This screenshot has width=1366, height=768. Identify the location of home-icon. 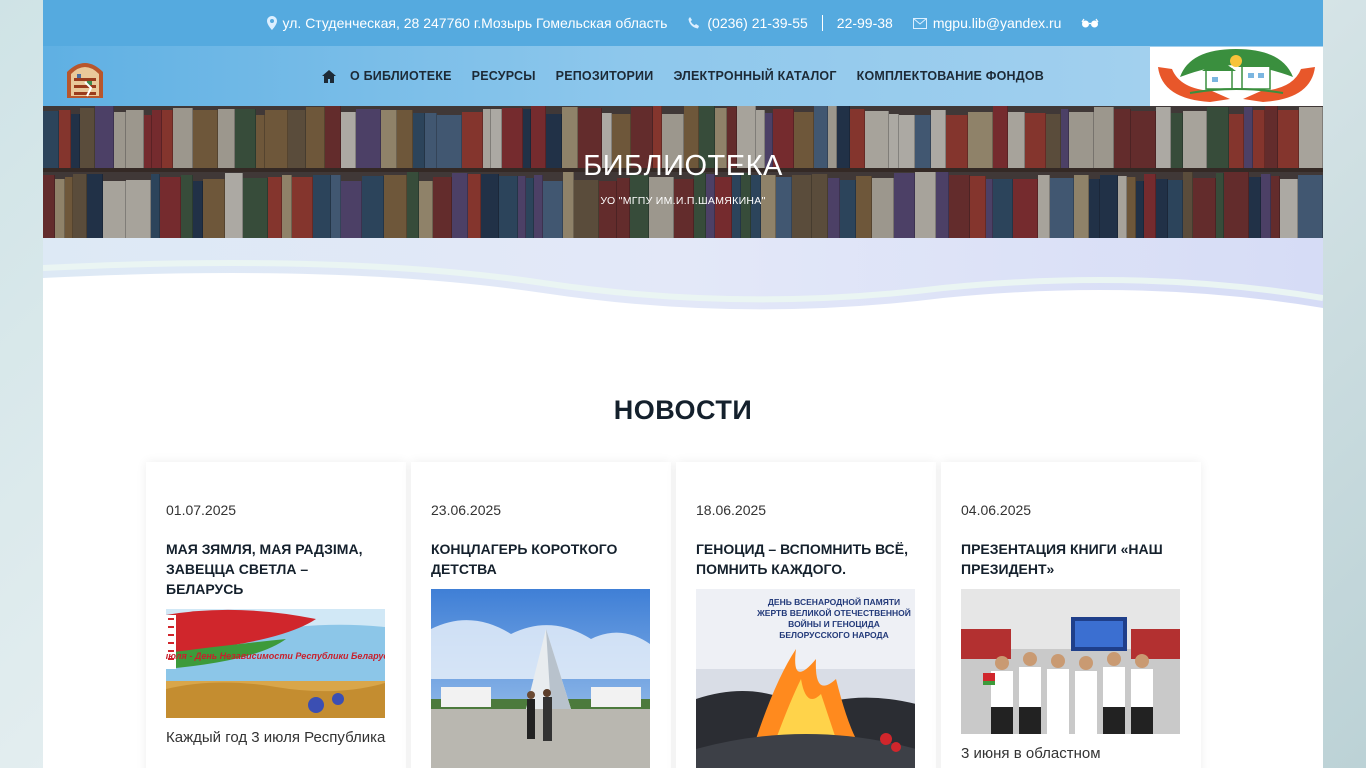
(329, 76).